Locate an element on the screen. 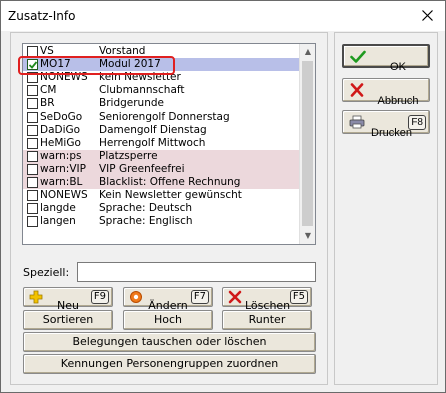  sortieren-button: Sortieren is located at coordinates (68, 320).